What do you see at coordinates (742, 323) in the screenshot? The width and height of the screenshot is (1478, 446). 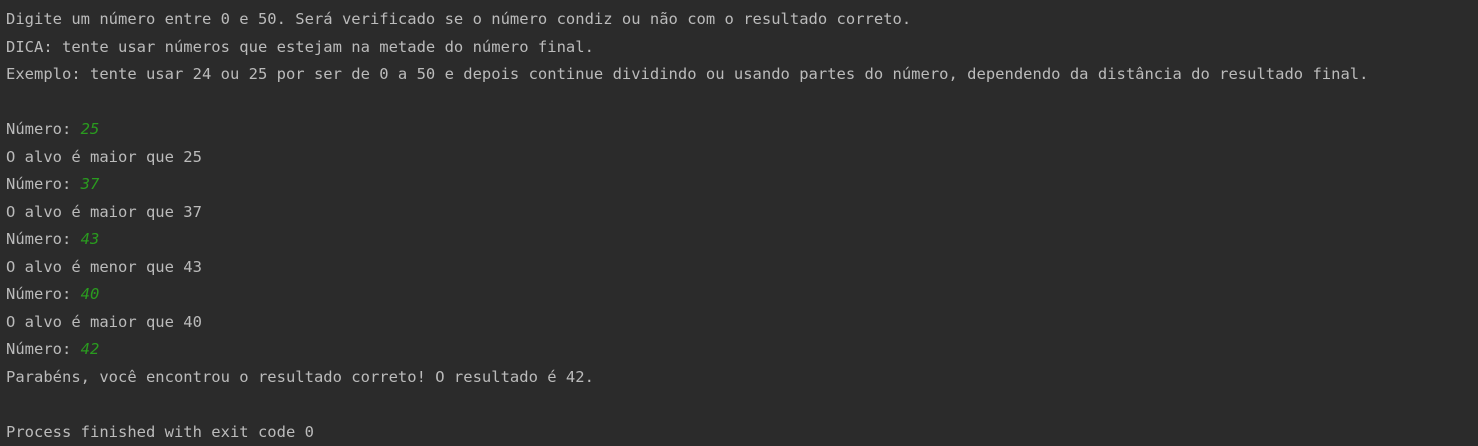 I see `console-line: O alvo é maior que 40` at bounding box center [742, 323].